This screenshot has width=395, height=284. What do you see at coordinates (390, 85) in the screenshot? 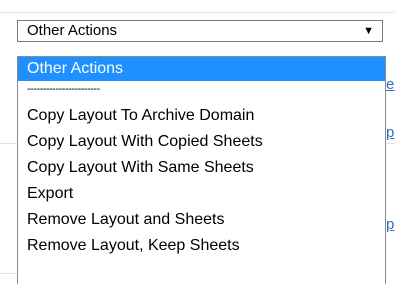
I see `background-link: e` at bounding box center [390, 85].